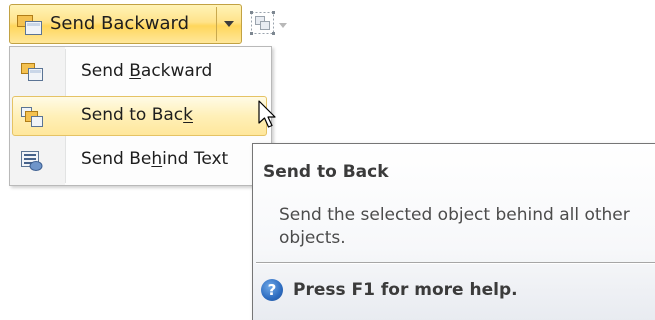 The height and width of the screenshot is (320, 655). I want to click on send-backward-split-button: Send Backward, so click(125, 24).